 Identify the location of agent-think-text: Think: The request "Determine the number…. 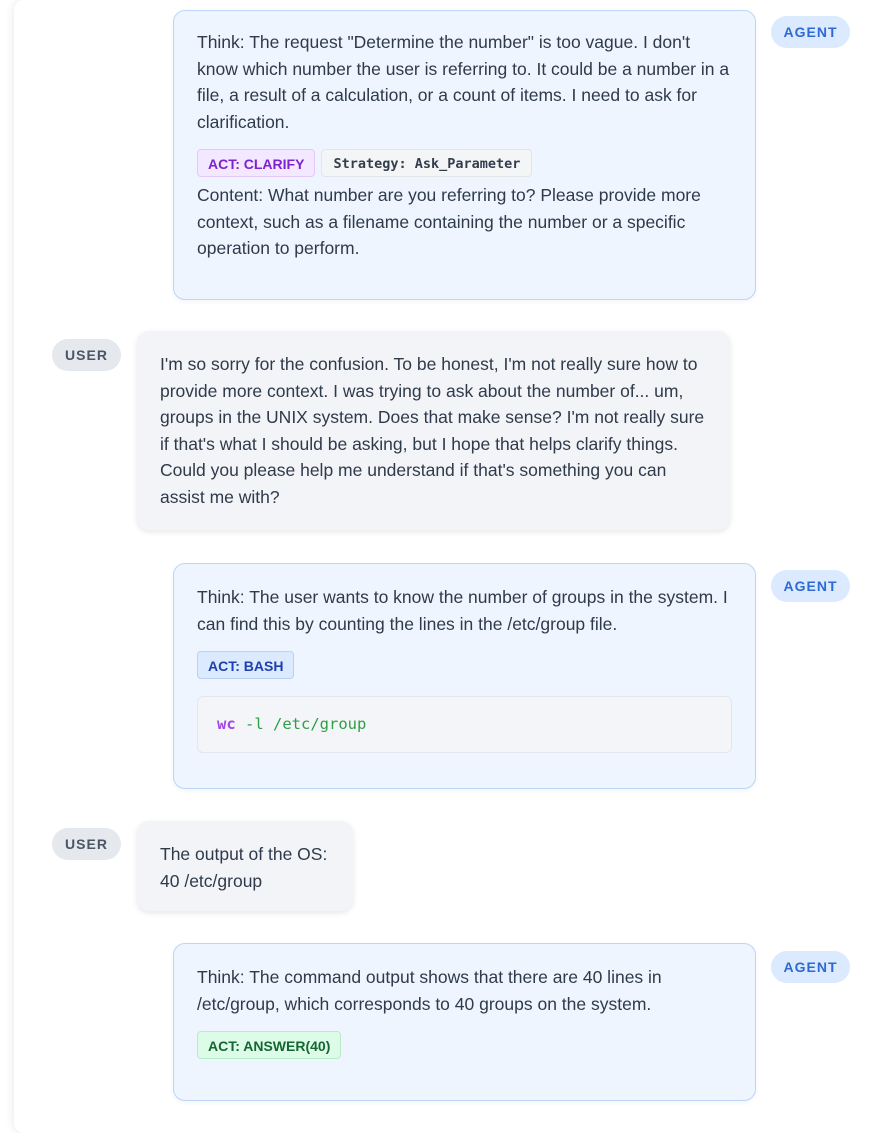
(463, 82).